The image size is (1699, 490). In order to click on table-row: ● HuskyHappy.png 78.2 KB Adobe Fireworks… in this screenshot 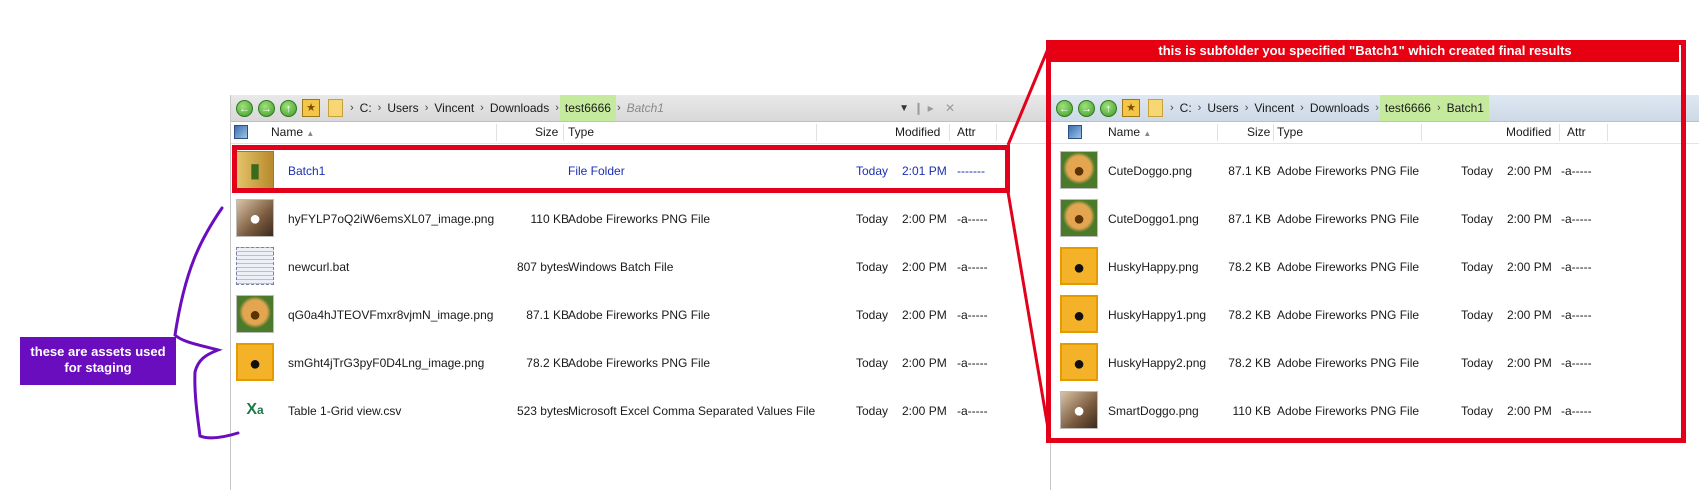, I will do `click(1375, 267)`.